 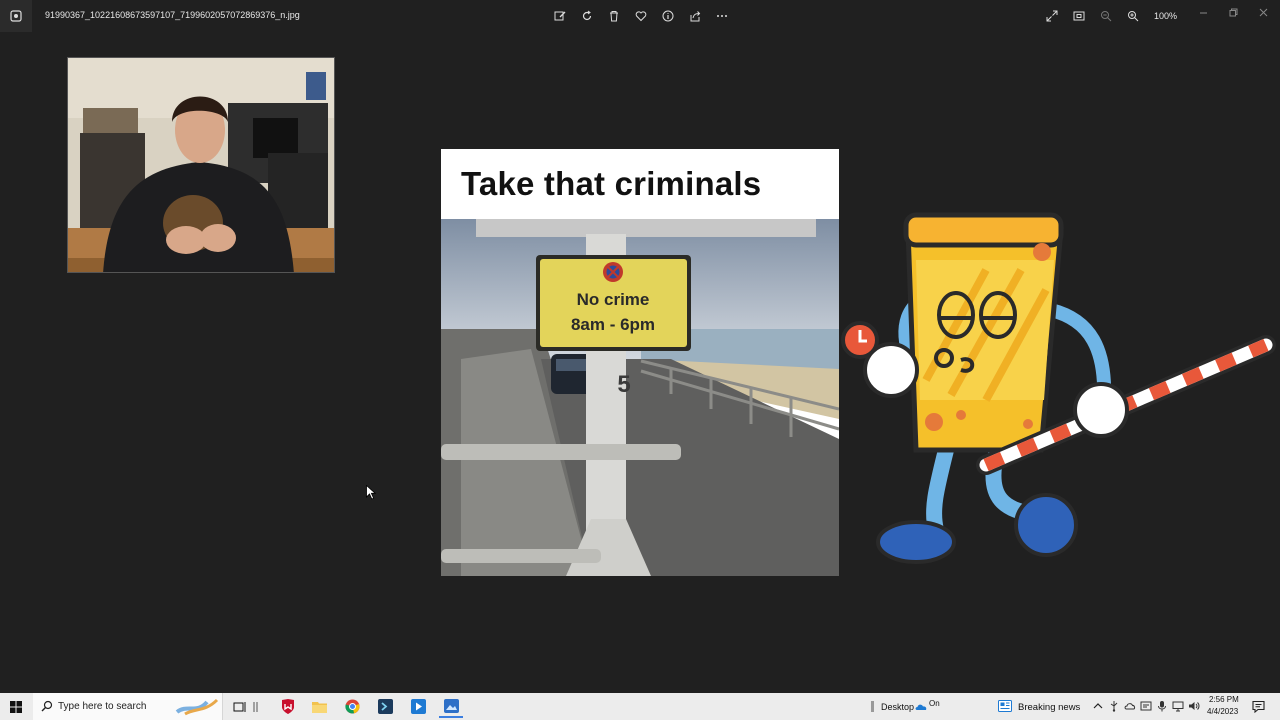 What do you see at coordinates (614, 16) in the screenshot?
I see `delete-icon` at bounding box center [614, 16].